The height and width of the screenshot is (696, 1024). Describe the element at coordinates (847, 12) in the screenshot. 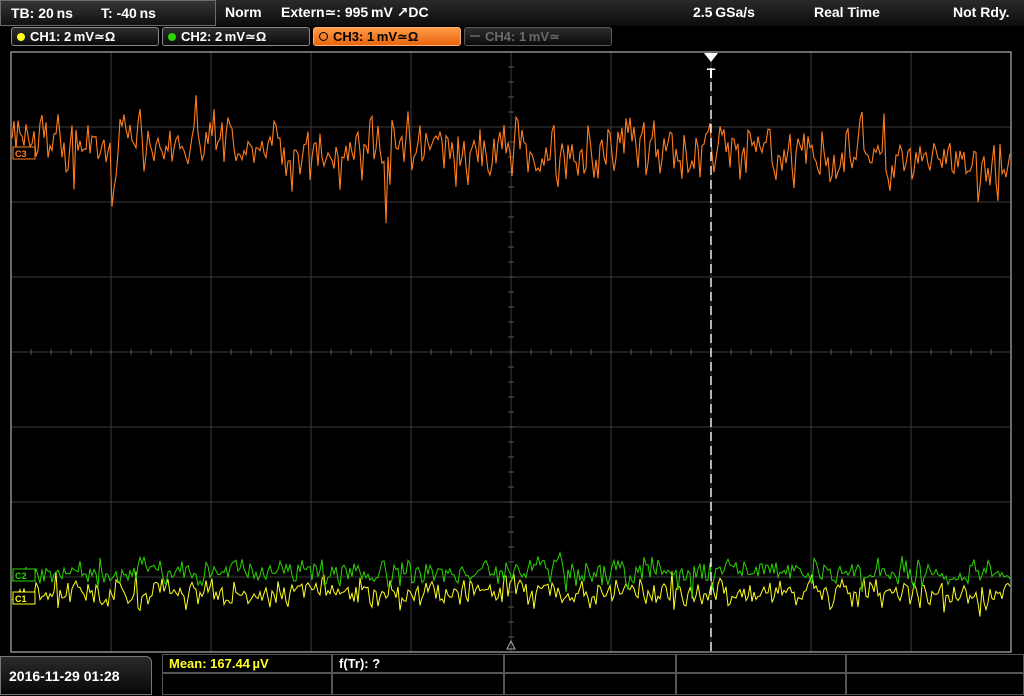

I see `acquisition-mode-label: Real Time` at that location.